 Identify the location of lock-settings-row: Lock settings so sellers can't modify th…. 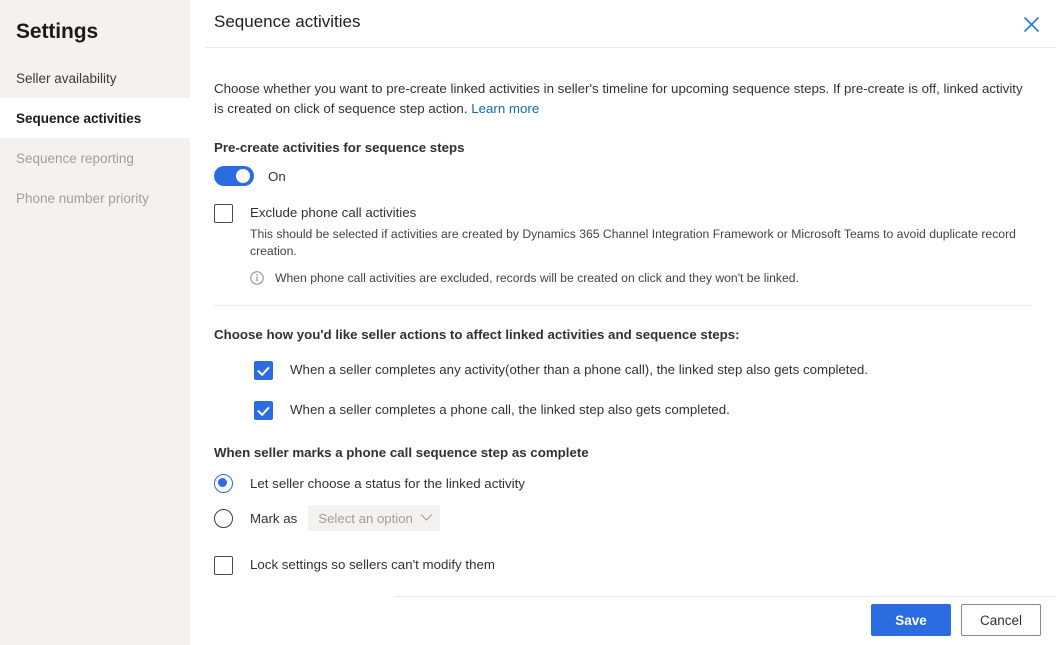
(623, 565).